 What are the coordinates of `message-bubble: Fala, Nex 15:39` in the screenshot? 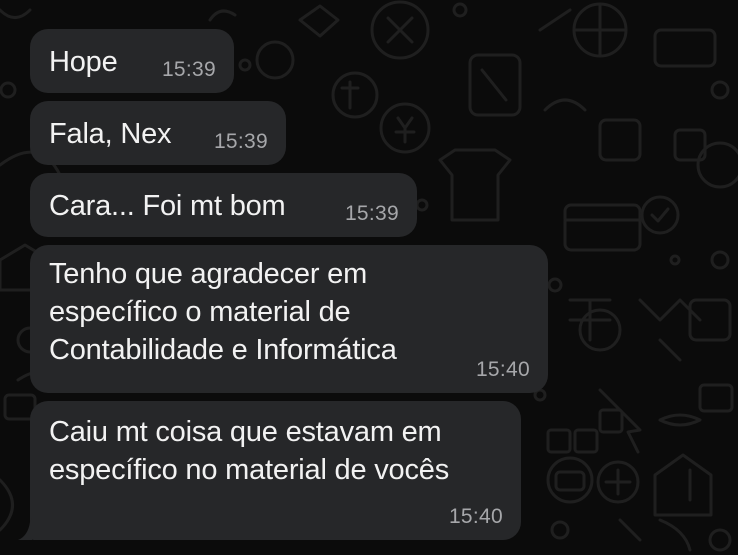 It's located at (158, 133).